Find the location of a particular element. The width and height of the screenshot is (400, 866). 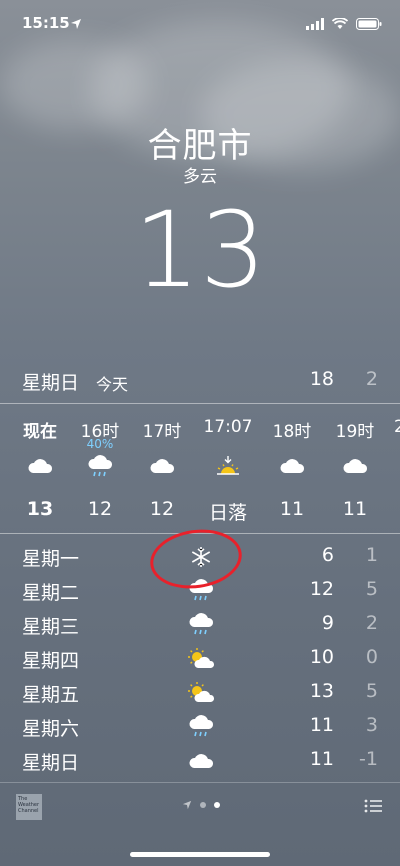

today-summary: 星期日 今天 18 2 is located at coordinates (200, 381).